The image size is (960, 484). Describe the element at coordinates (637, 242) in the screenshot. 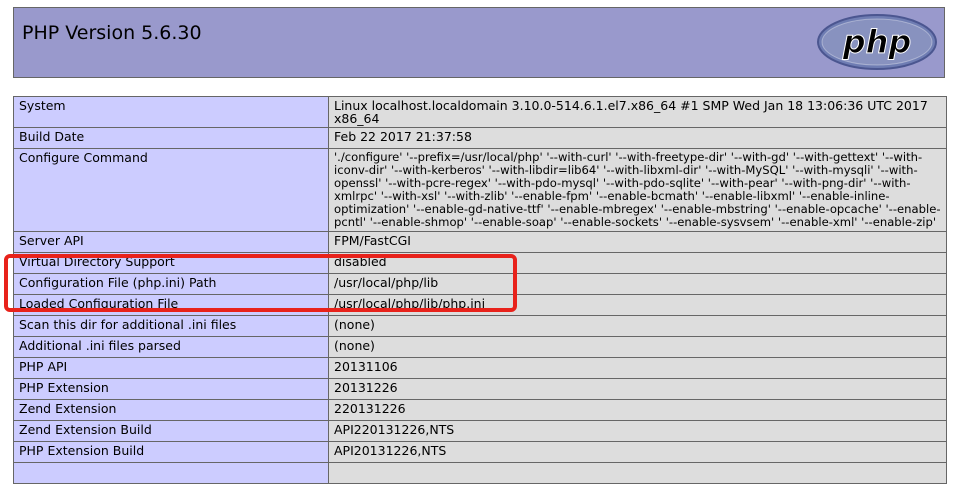

I see `row-value: FPM/FastCGI` at that location.